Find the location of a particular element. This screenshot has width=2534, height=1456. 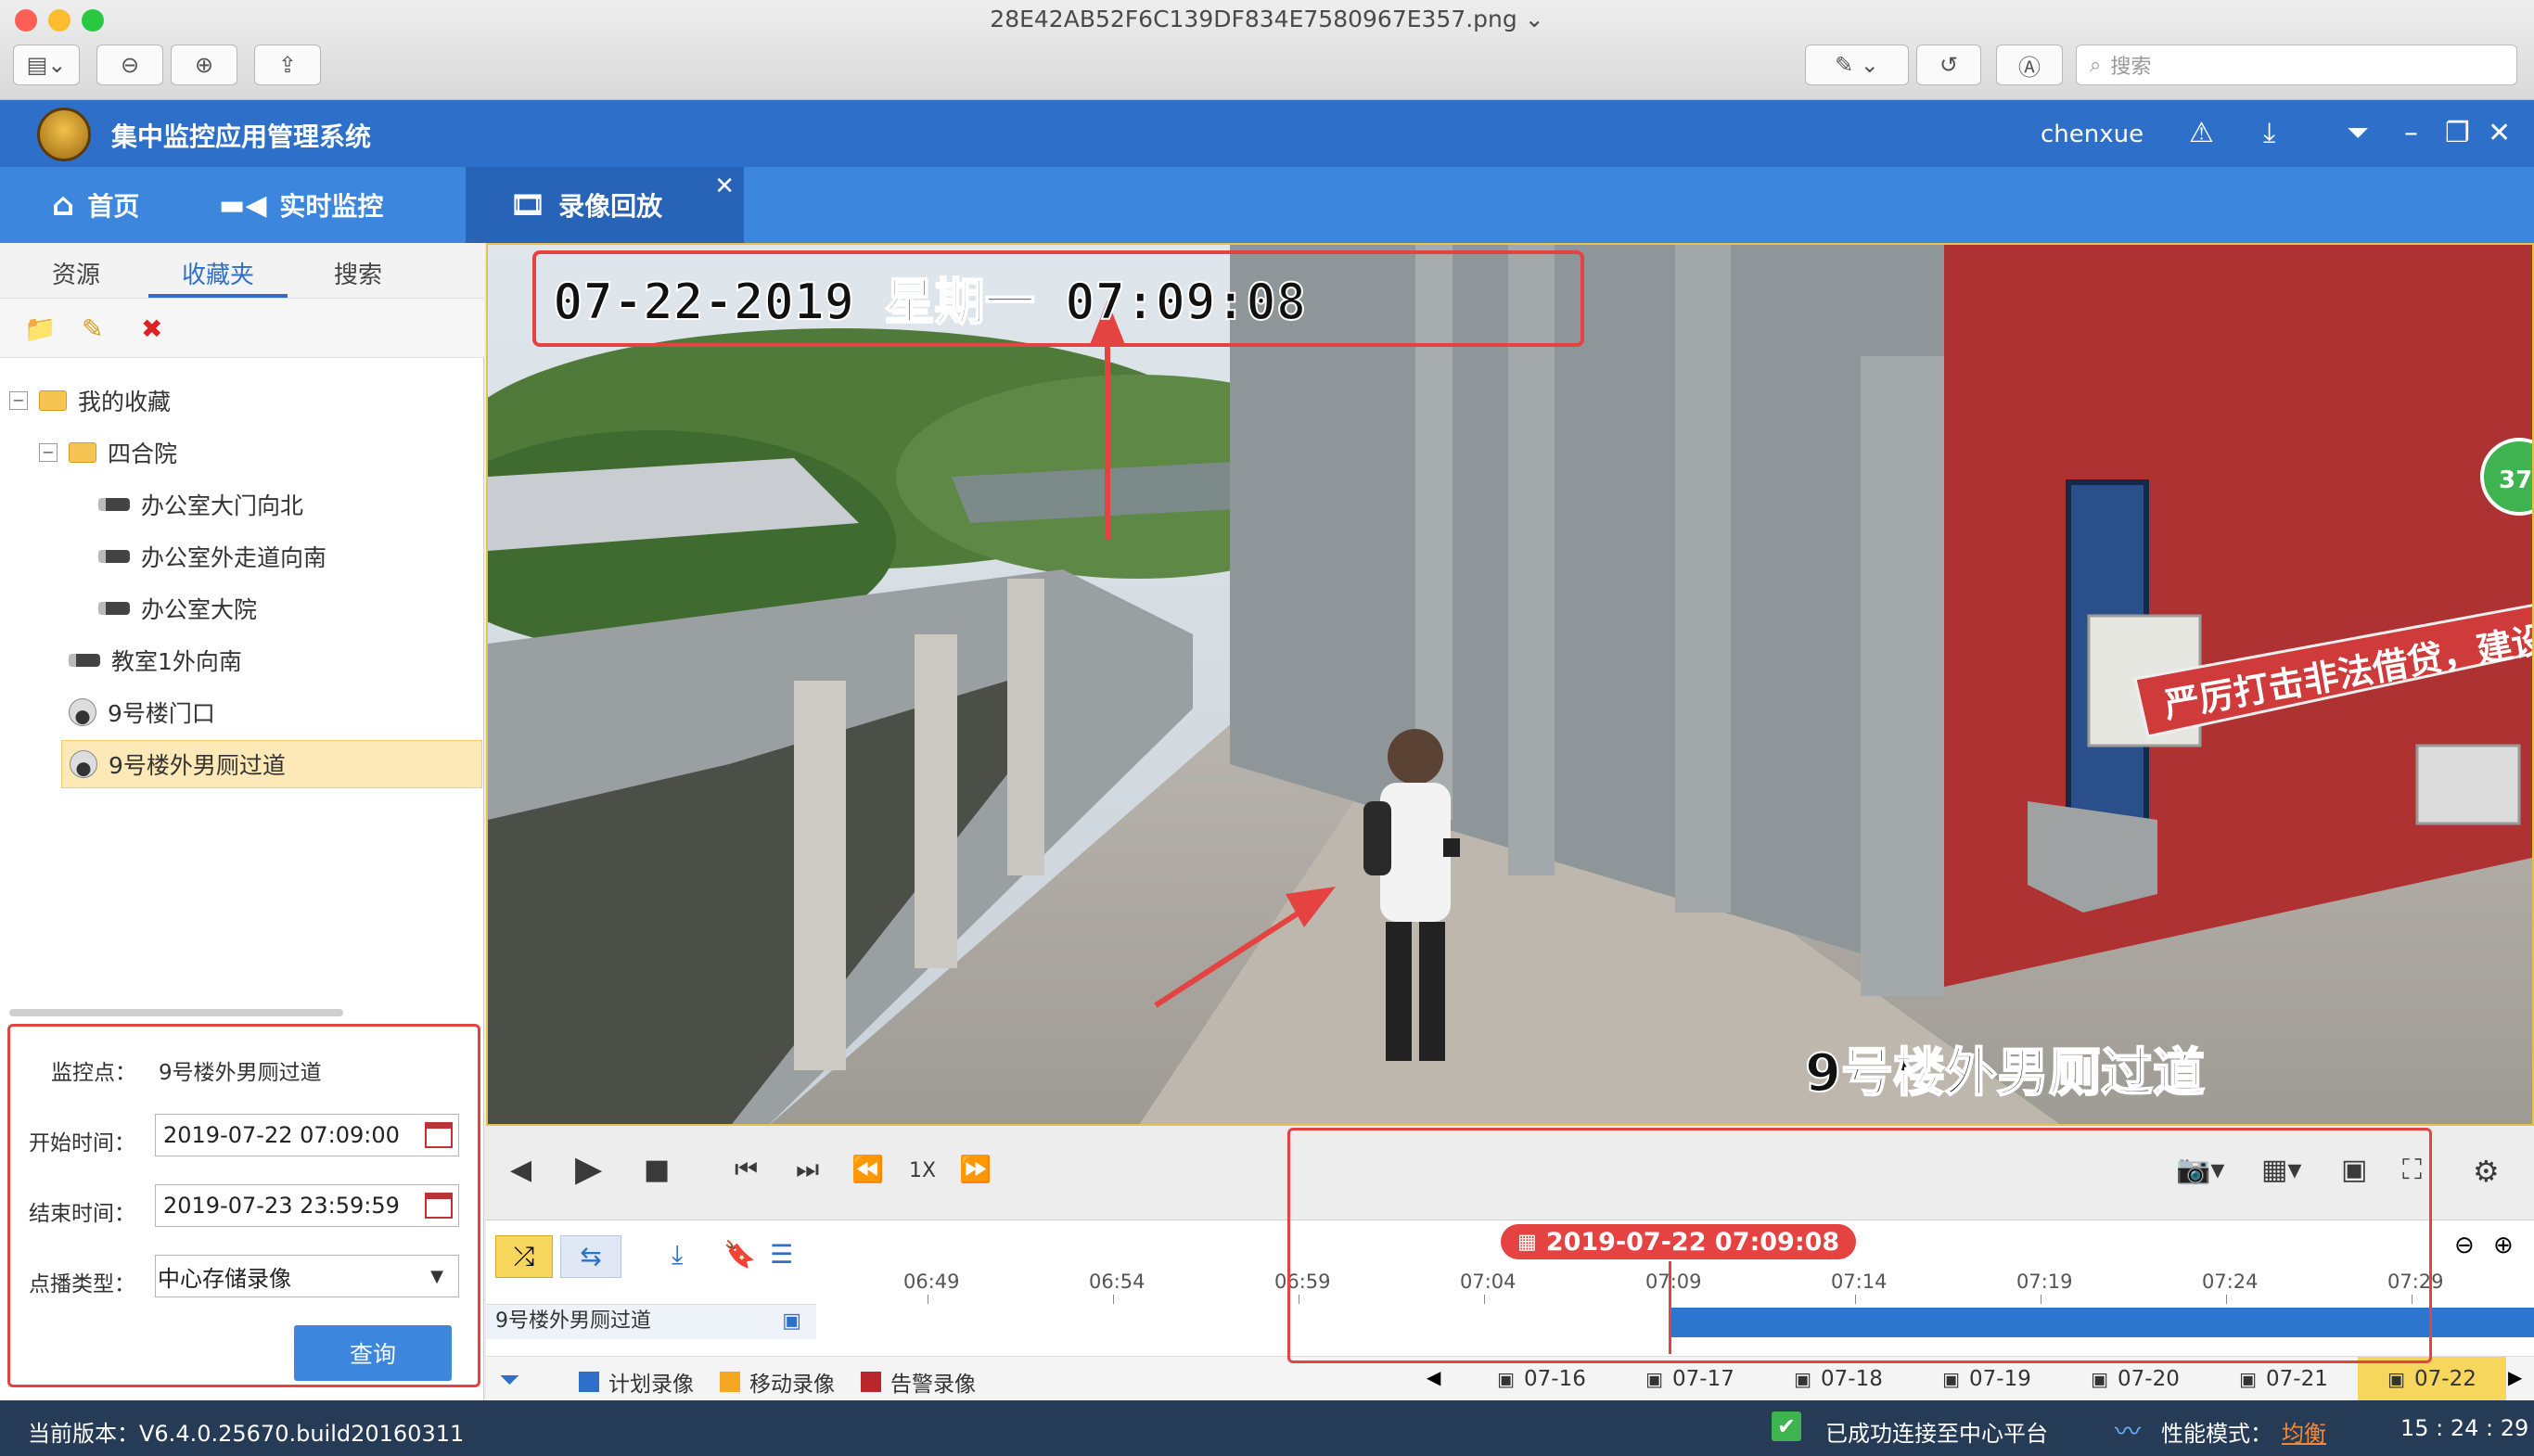

playback-type-select: 中心存储录像 ▼ is located at coordinates (307, 1276).